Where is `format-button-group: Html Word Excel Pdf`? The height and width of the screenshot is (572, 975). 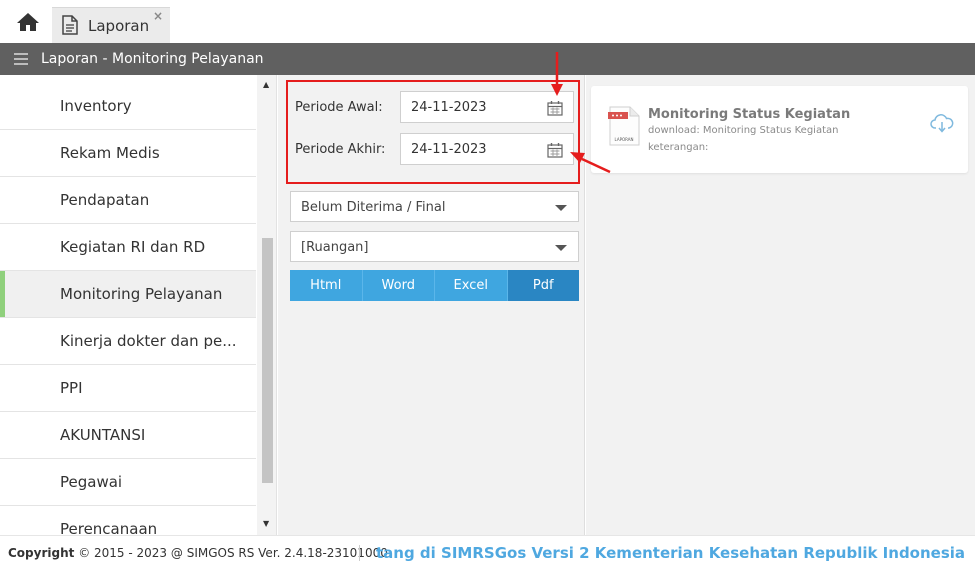 format-button-group: Html Word Excel Pdf is located at coordinates (434, 285).